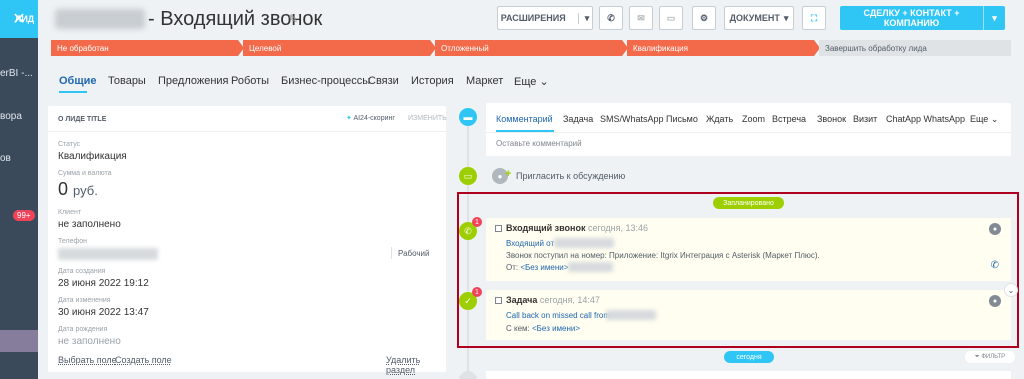  I want to click on tab-market: Маркет, so click(484, 81).